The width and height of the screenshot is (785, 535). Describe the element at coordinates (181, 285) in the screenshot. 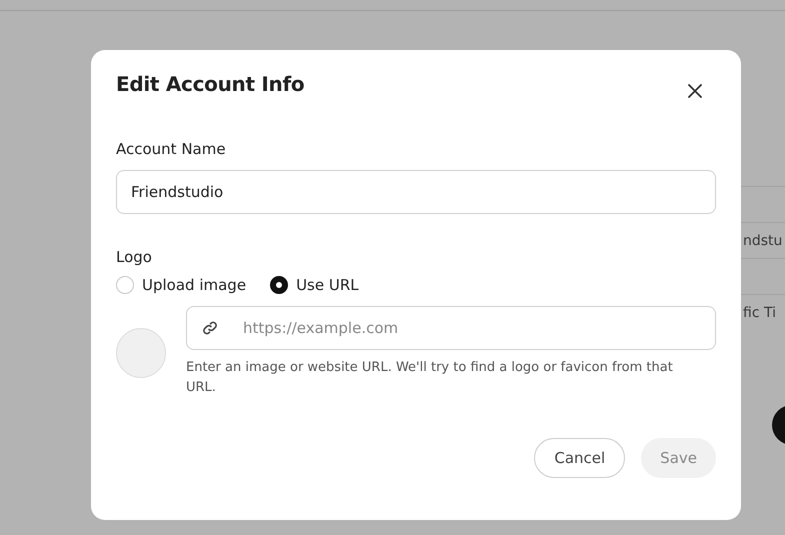

I see `radio-option: Upload image` at that location.